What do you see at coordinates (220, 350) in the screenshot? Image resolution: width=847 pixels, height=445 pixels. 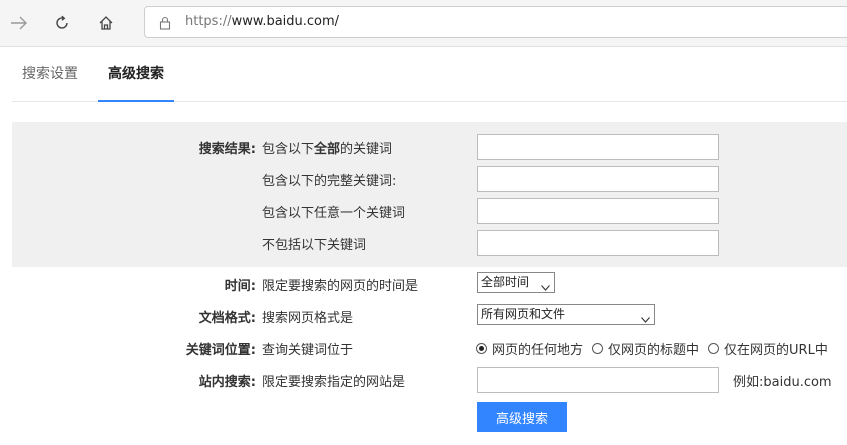 I see `position-label: 关键词位置:` at bounding box center [220, 350].